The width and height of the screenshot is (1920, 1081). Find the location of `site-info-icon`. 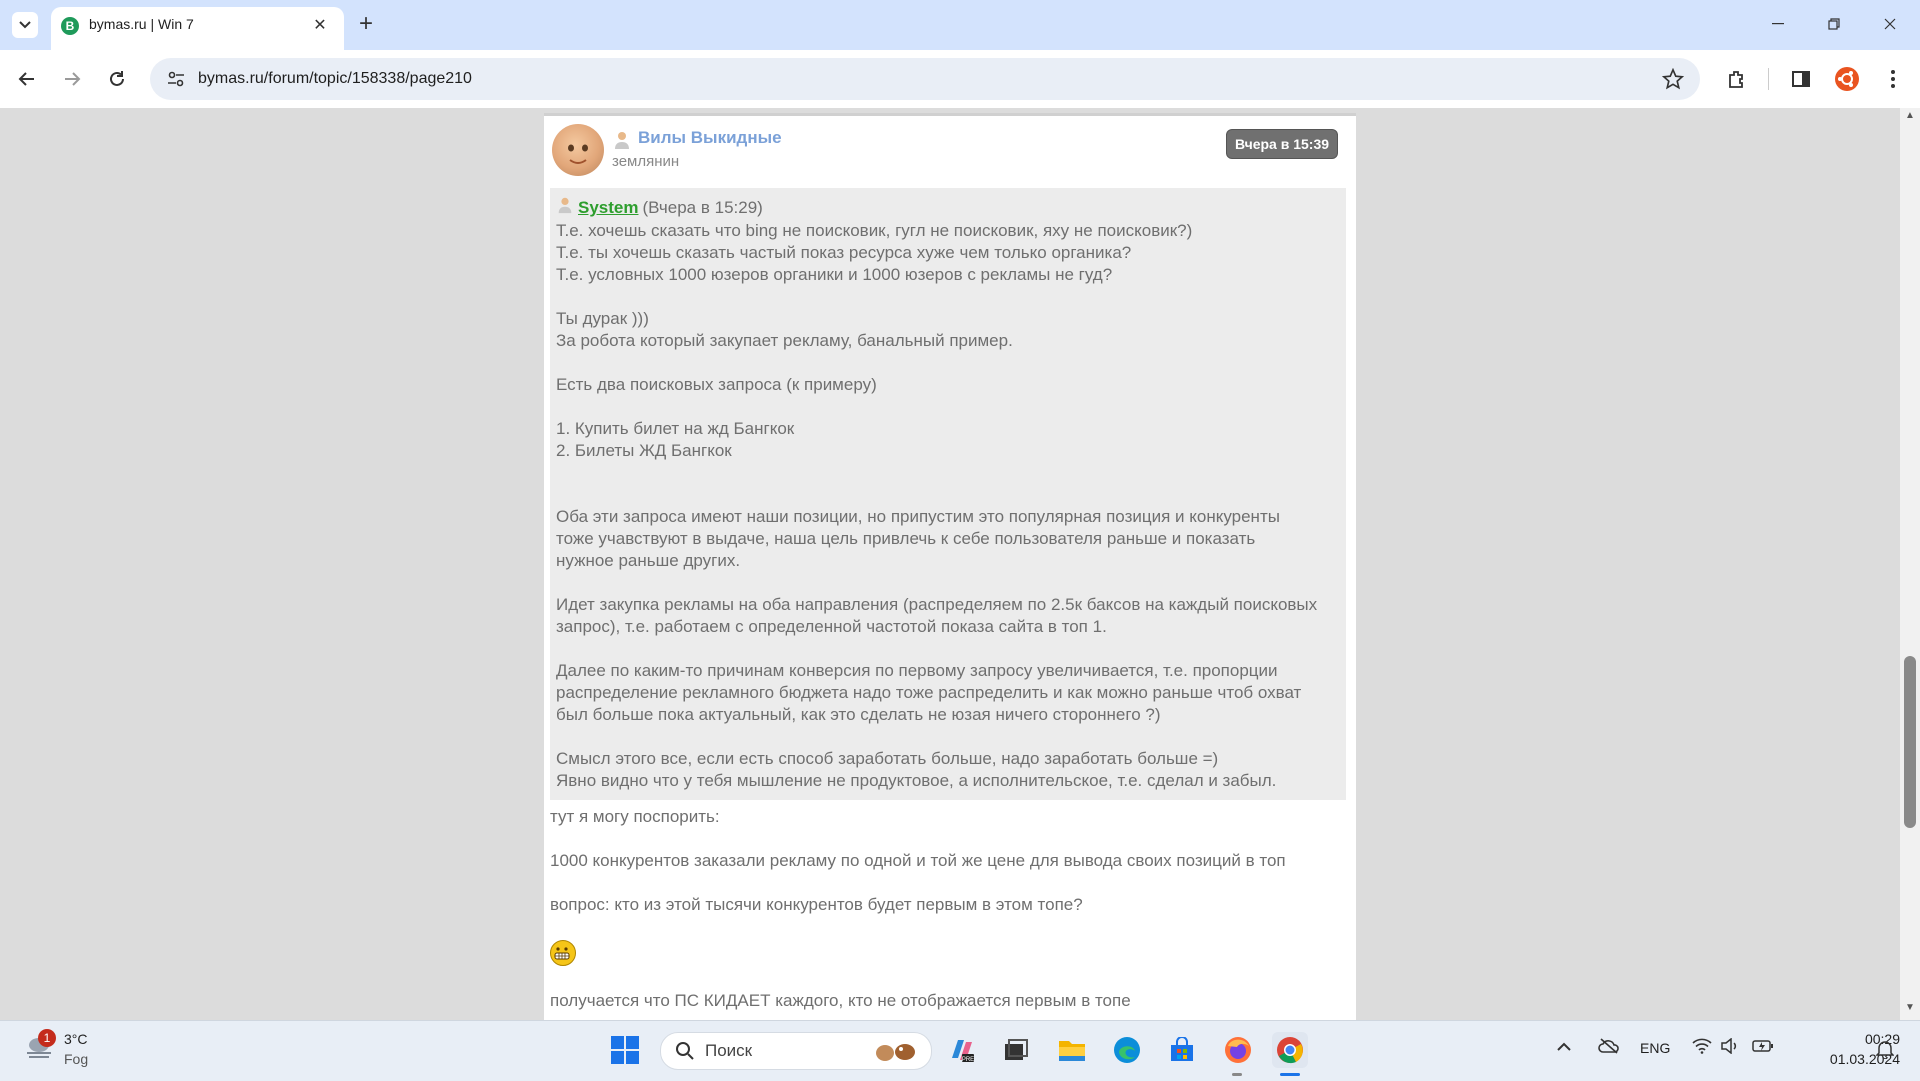

site-info-icon is located at coordinates (176, 81).